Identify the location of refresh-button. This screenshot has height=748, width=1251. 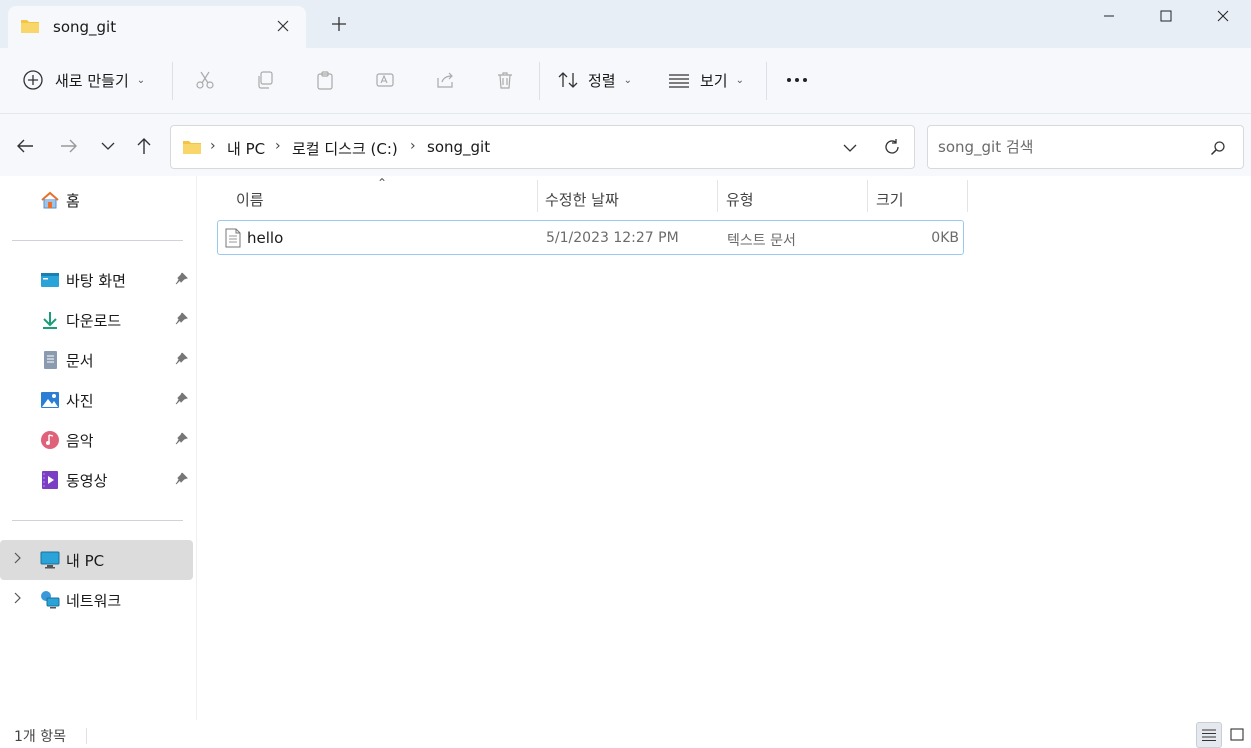
(892, 147).